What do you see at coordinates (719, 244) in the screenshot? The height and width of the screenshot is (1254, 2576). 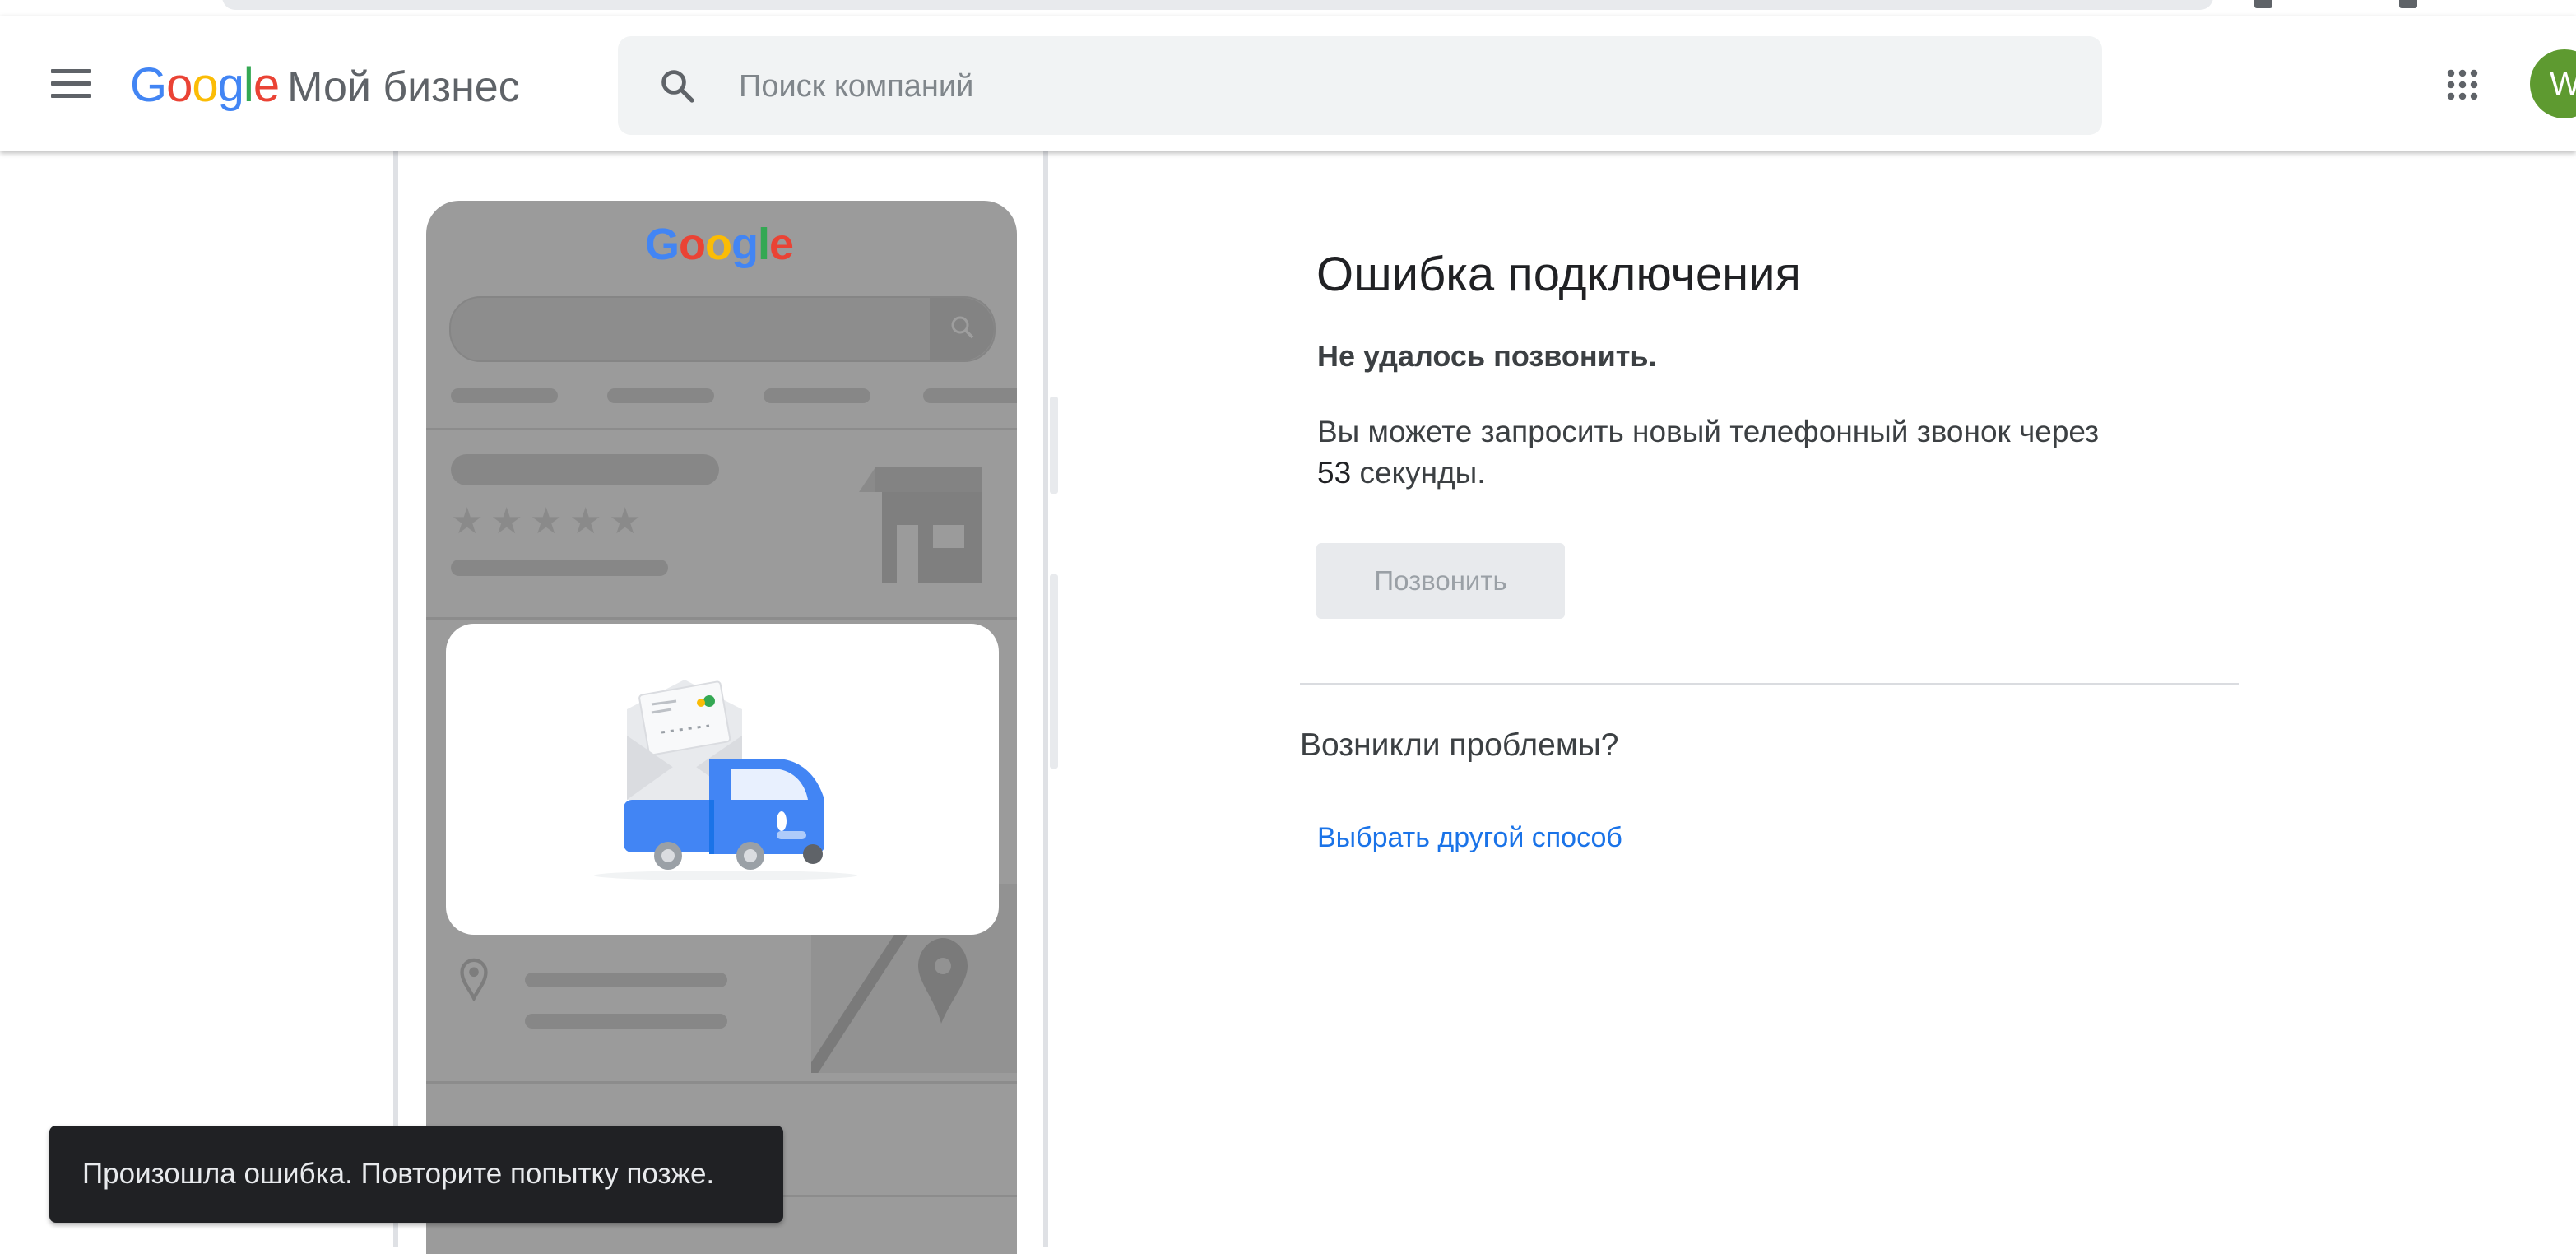 I see `mock-google-logo: Google` at bounding box center [719, 244].